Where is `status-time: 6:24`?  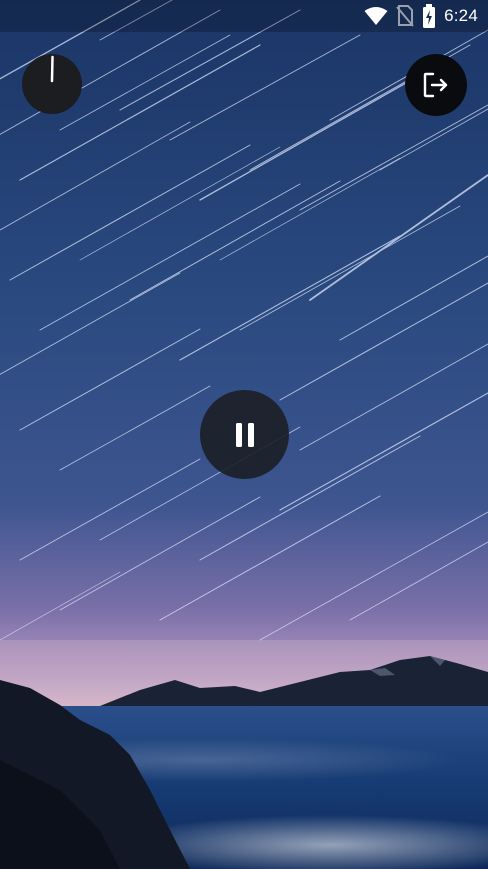 status-time: 6:24 is located at coordinates (461, 15).